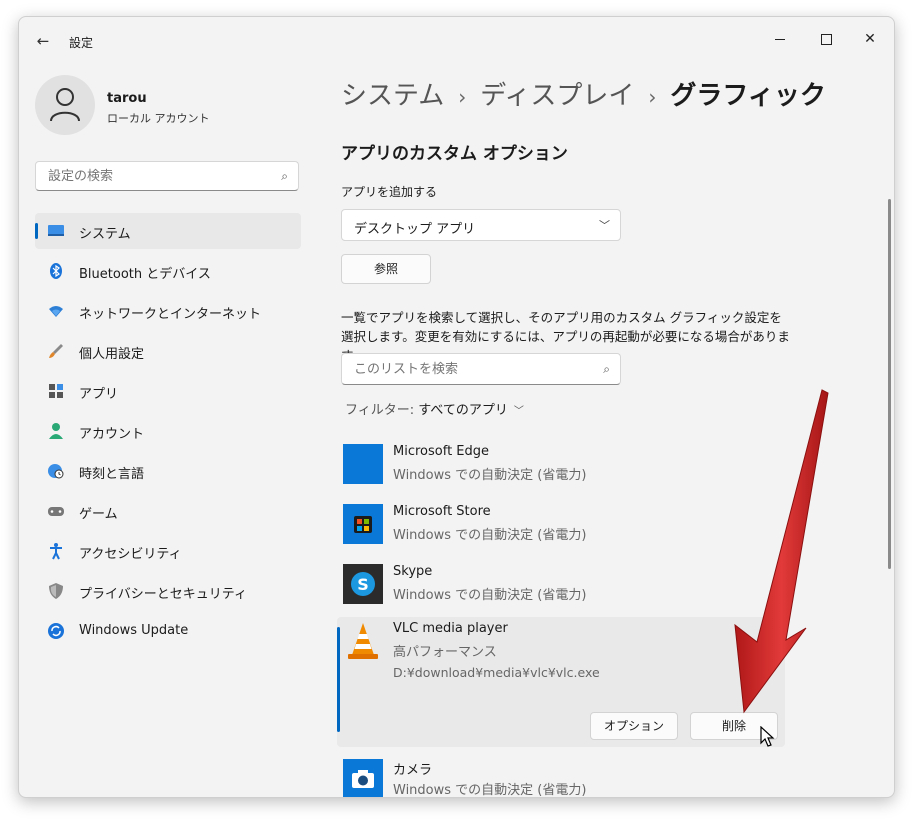  What do you see at coordinates (463, 410) in the screenshot?
I see `filter-value: すべてのアプリ` at bounding box center [463, 410].